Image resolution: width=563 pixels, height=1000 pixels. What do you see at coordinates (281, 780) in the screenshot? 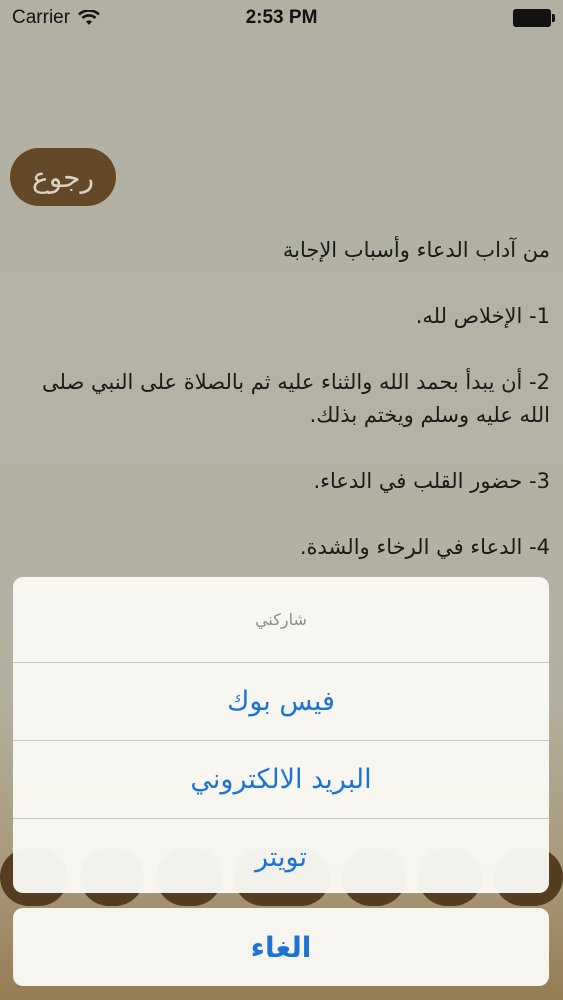
I see `share-email-button: البريد الالكتروني` at bounding box center [281, 780].